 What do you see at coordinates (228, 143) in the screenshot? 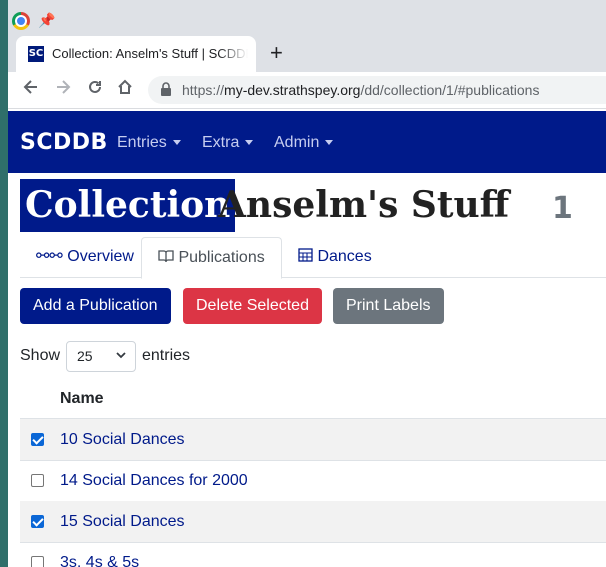
I see `nav-extra: Extra` at bounding box center [228, 143].